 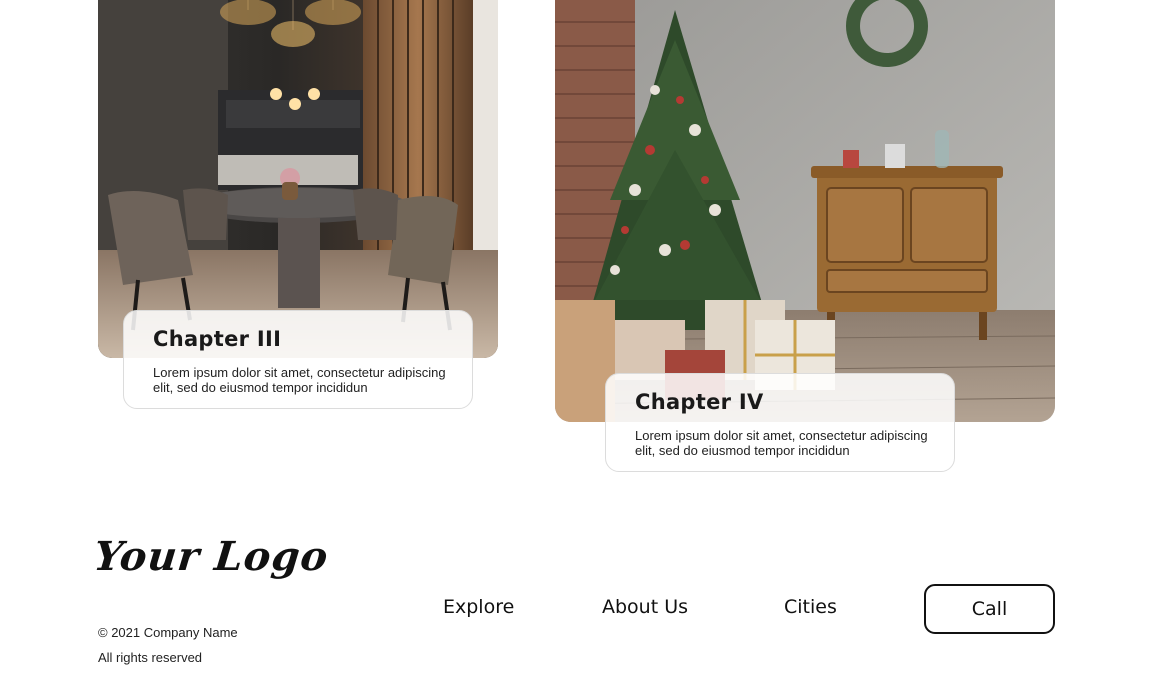 What do you see at coordinates (699, 402) in the screenshot?
I see `chapter-title: Chapter IV` at bounding box center [699, 402].